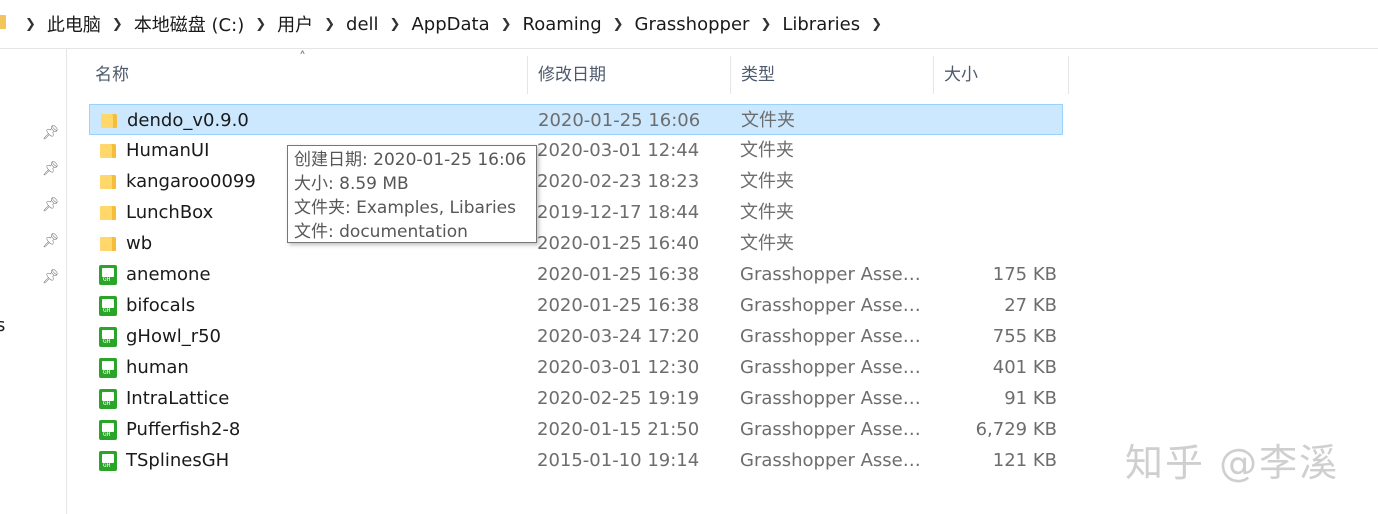  Describe the element at coordinates (562, 24) in the screenshot. I see `breadcrumb-item: Roaming` at that location.